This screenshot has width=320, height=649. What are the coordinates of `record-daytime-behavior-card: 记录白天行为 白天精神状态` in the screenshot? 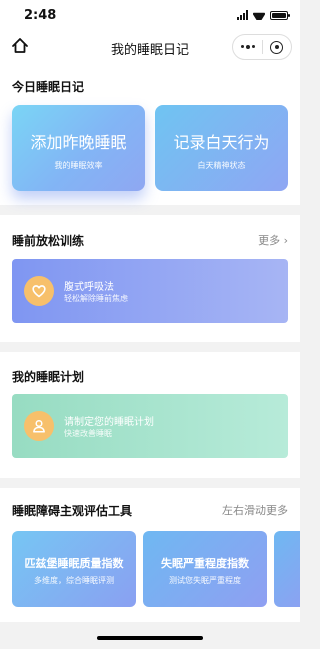 It's located at (221, 148).